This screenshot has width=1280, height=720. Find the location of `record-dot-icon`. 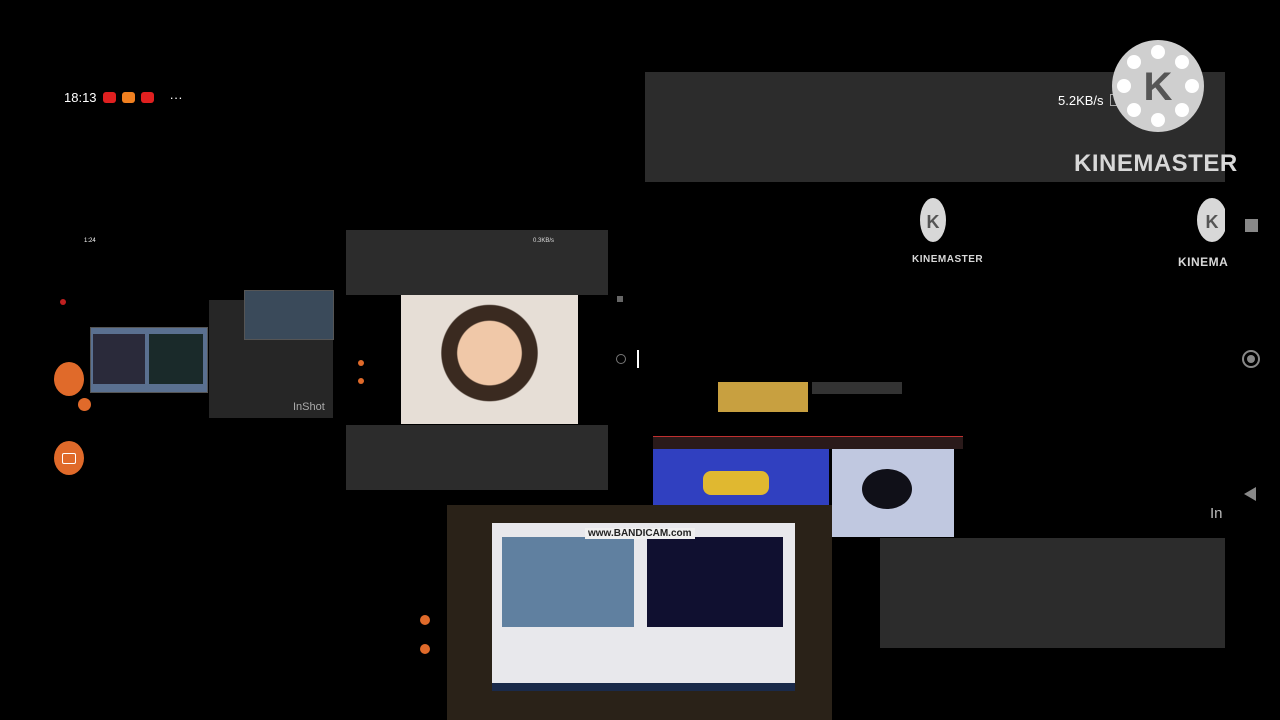

record-dot-icon is located at coordinates (63, 302).